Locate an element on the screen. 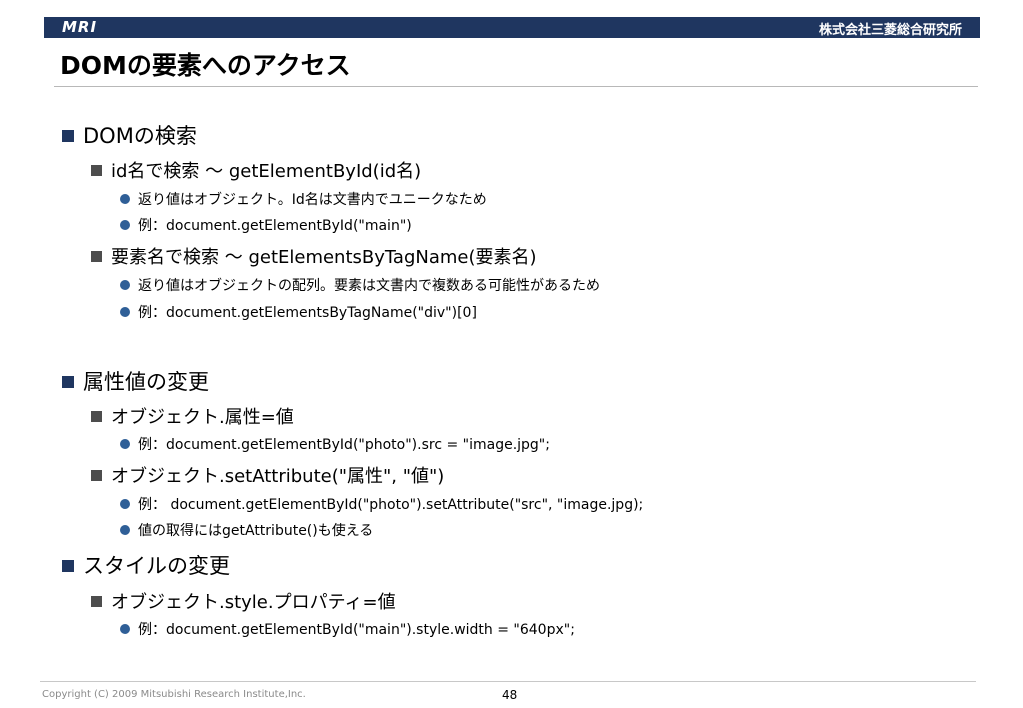 The height and width of the screenshot is (708, 1023). item-object-style-property: オブジェクト.style.プロパティ=値 is located at coordinates (243, 601).